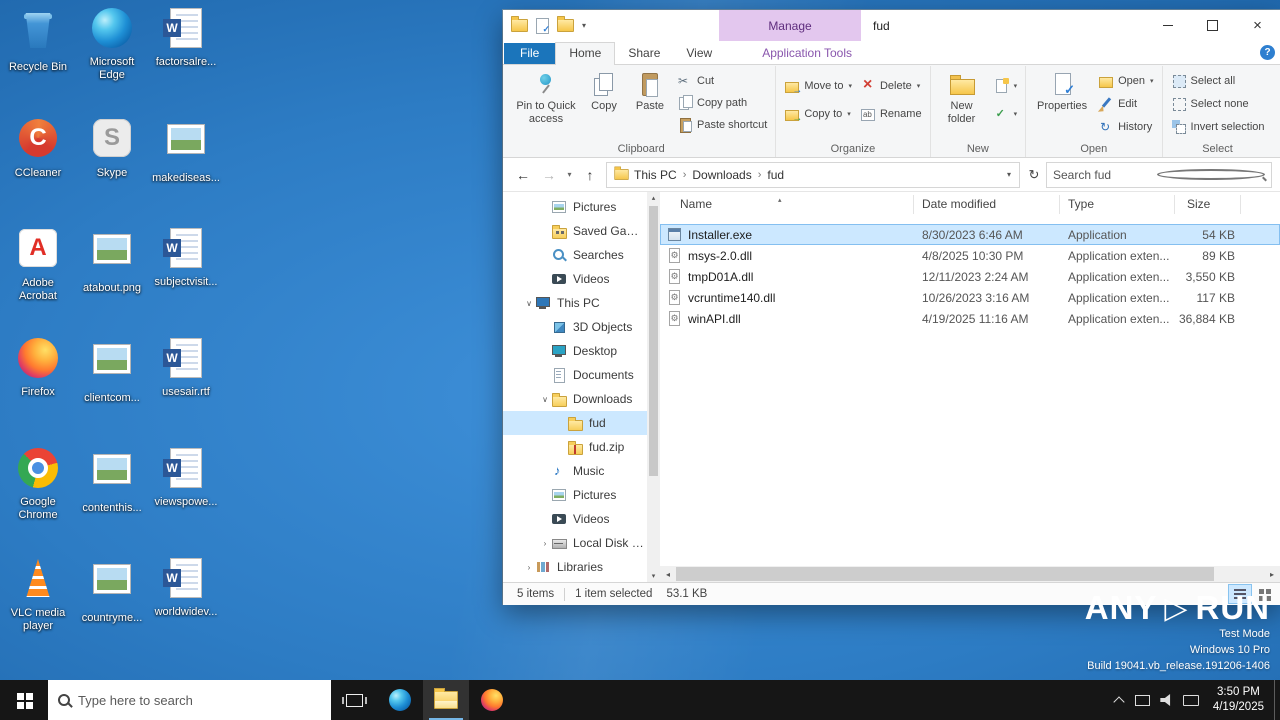 The image size is (1280, 720). Describe the element at coordinates (38, 594) in the screenshot. I see `desktop-icon-vlc-media-player: VLC media player` at that location.